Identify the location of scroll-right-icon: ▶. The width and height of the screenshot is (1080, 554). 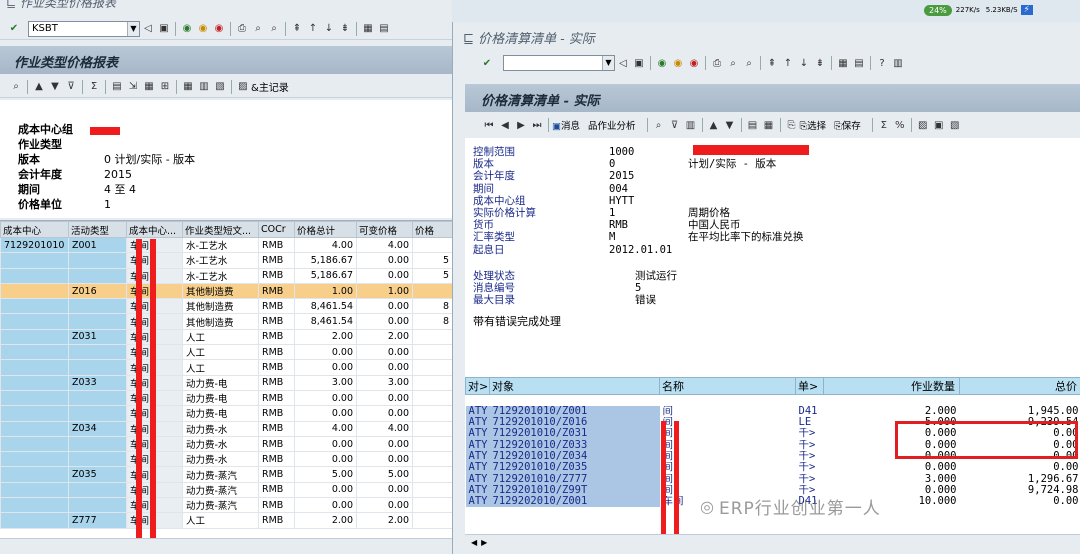
(484, 542).